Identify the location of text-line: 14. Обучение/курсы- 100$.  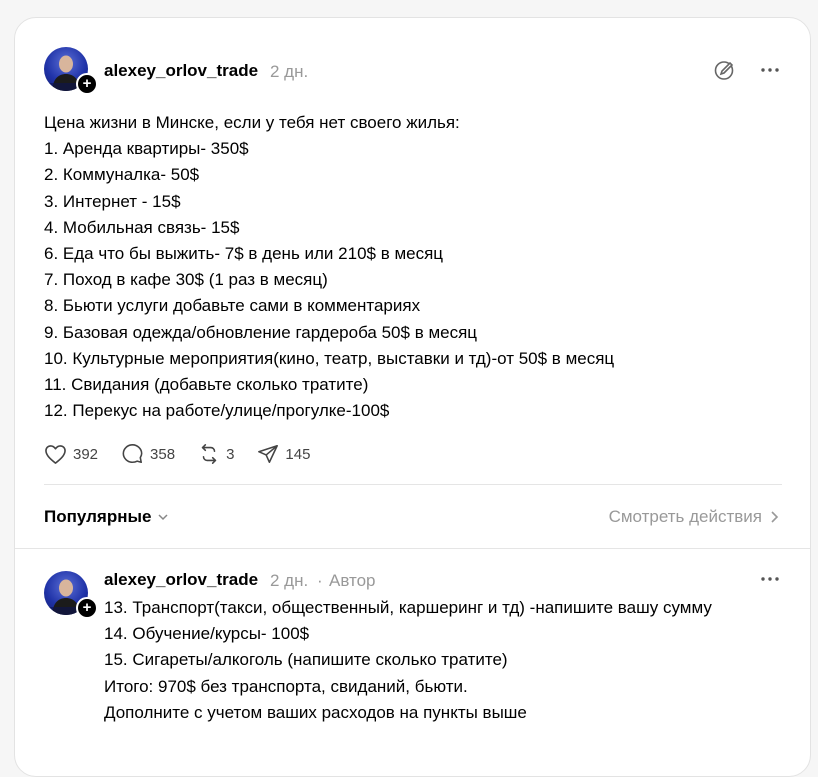
(207, 634).